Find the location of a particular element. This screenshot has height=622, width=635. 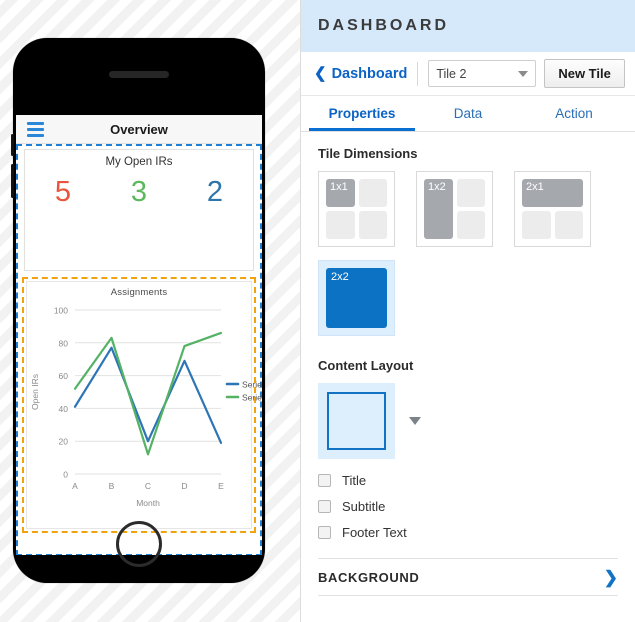

content-layout-option is located at coordinates (356, 421).